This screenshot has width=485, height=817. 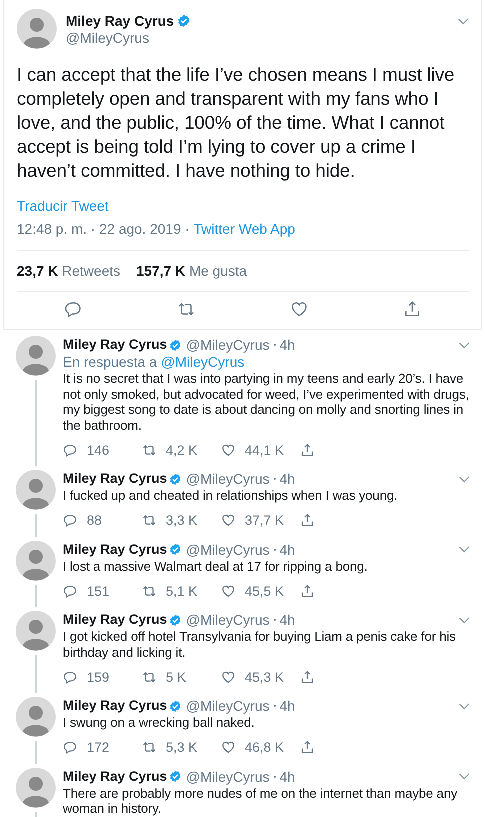 What do you see at coordinates (216, 566) in the screenshot?
I see `tweet-text: I lost a massive Walmart deal at 17 for ripping a bong.` at bounding box center [216, 566].